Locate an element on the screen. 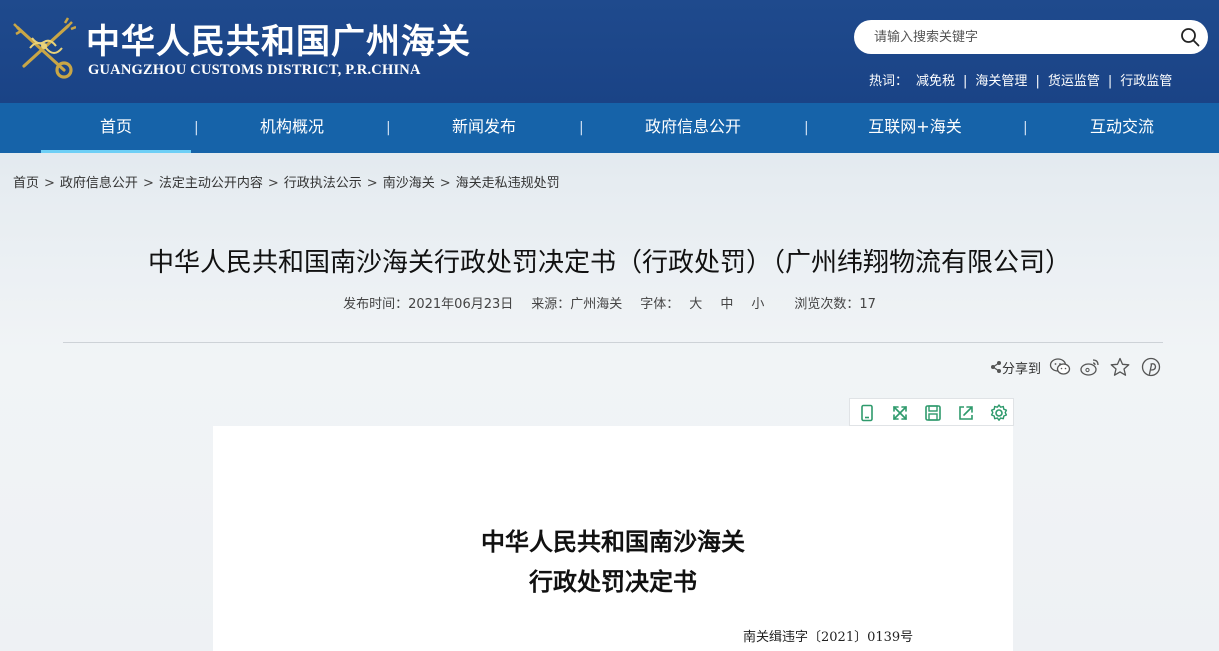 This screenshot has width=1219, height=651. article-source: 来源：广州海关 is located at coordinates (577, 304).